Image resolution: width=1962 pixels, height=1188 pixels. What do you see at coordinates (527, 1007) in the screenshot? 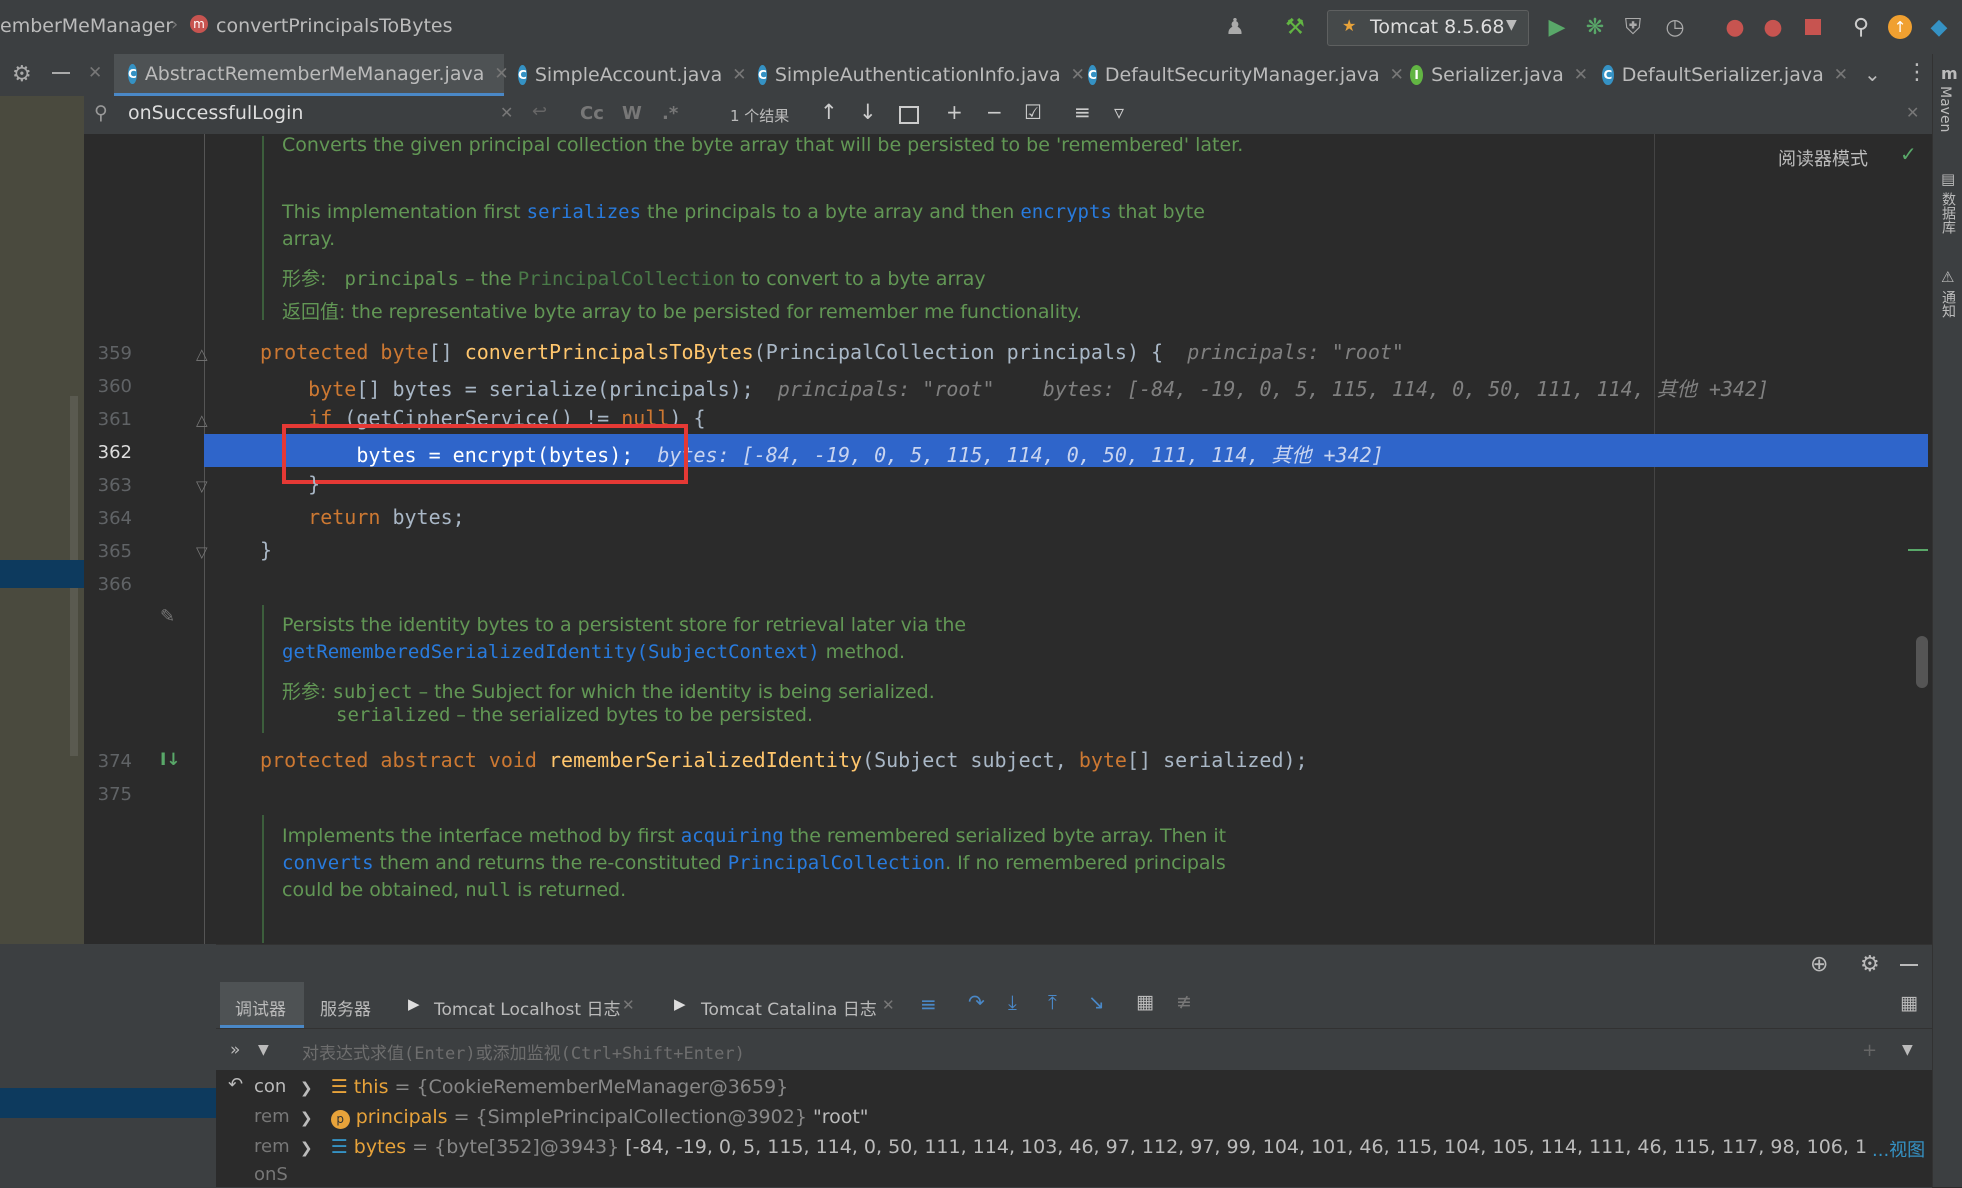
I see `tab-localhost-log: Tomcat Localhost 日志` at bounding box center [527, 1007].